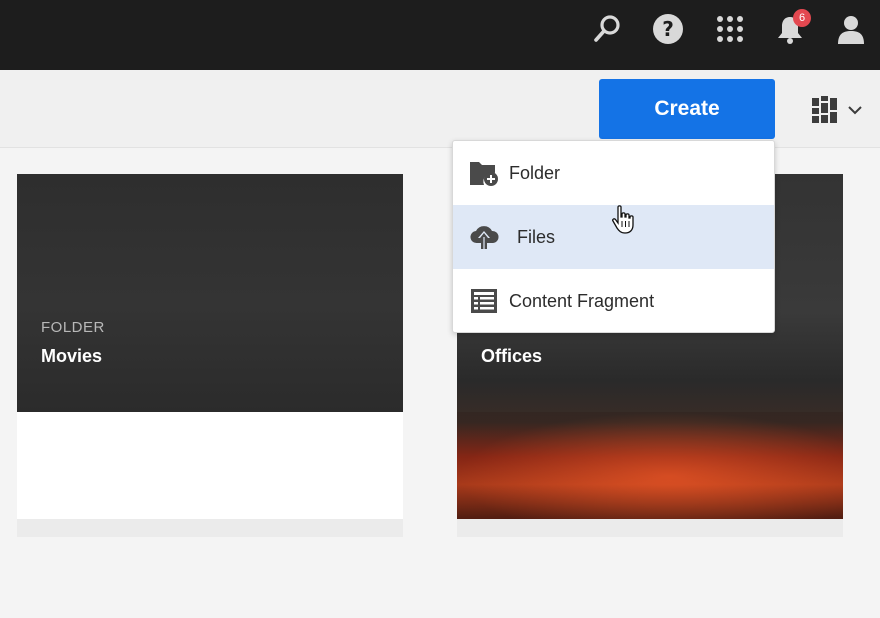  Describe the element at coordinates (484, 237) in the screenshot. I see `cloud-upload-icon` at that location.